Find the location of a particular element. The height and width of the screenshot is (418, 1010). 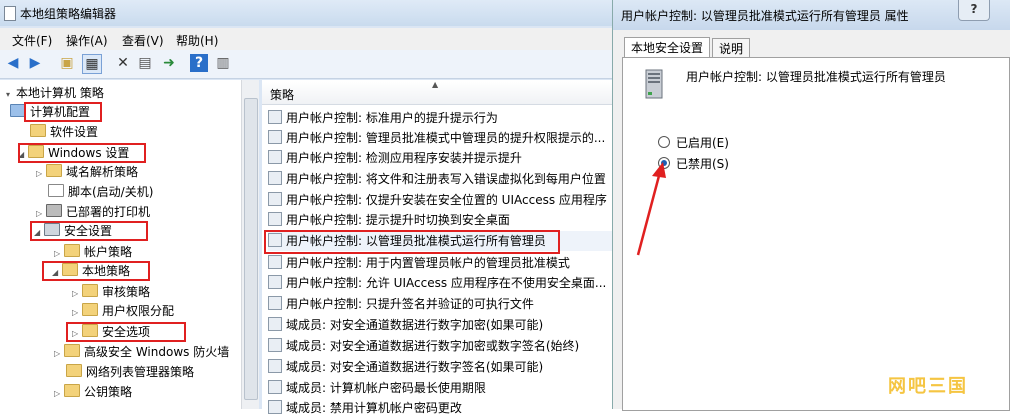

list-item: 用户帐户控制: 标准用户的提升提示行为 is located at coordinates (440, 118).